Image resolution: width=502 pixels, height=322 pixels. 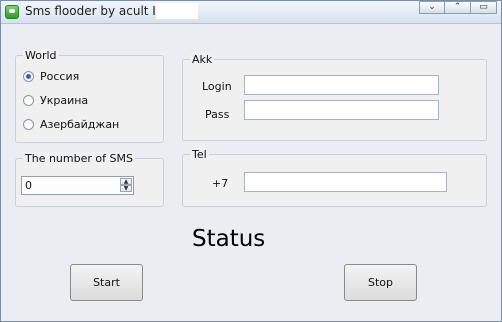 What do you see at coordinates (106, 282) in the screenshot?
I see `start-button: Start` at bounding box center [106, 282].